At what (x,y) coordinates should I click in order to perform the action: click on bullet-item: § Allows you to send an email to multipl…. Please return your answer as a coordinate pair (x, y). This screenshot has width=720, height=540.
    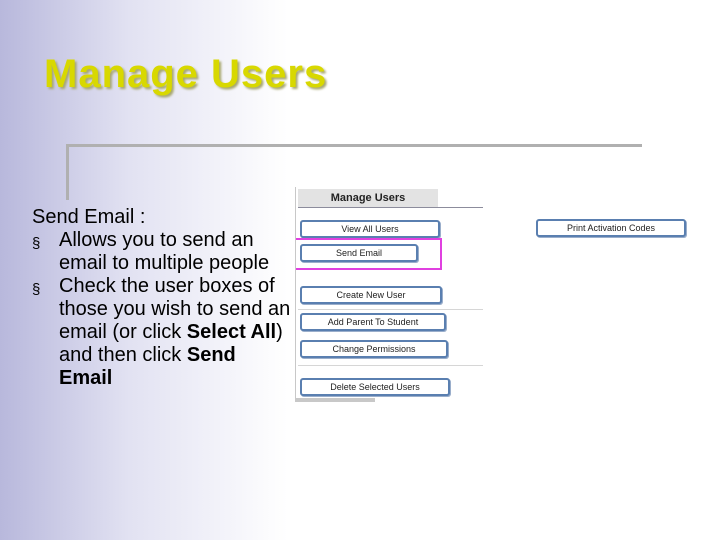
    Looking at the image, I should click on (162, 252).